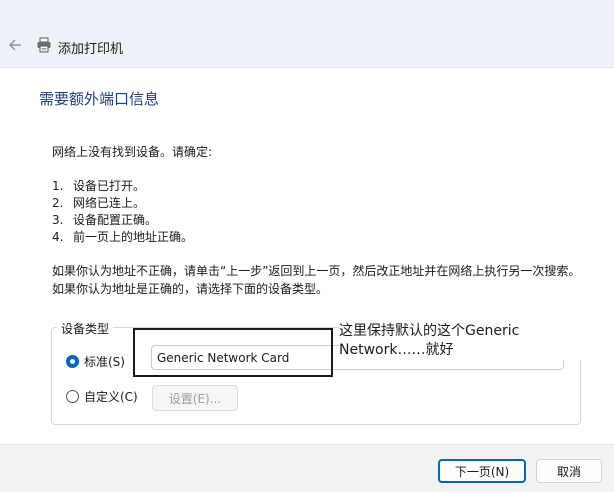 The width and height of the screenshot is (614, 492). Describe the element at coordinates (569, 471) in the screenshot. I see `cancel-button: 取消` at that location.